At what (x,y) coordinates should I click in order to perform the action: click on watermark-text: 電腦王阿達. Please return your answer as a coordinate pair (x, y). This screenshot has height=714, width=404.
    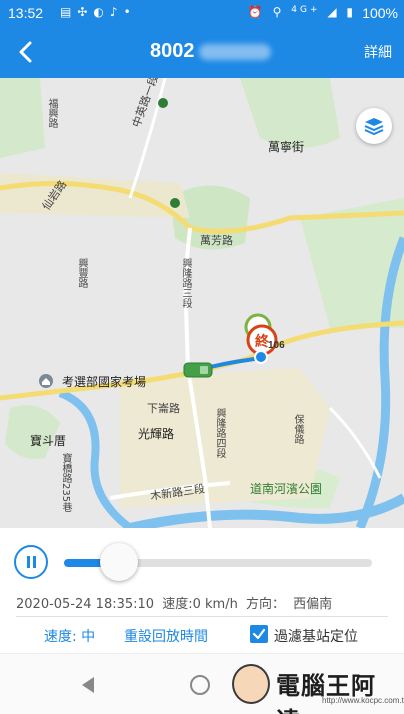
    Looking at the image, I should click on (326, 693).